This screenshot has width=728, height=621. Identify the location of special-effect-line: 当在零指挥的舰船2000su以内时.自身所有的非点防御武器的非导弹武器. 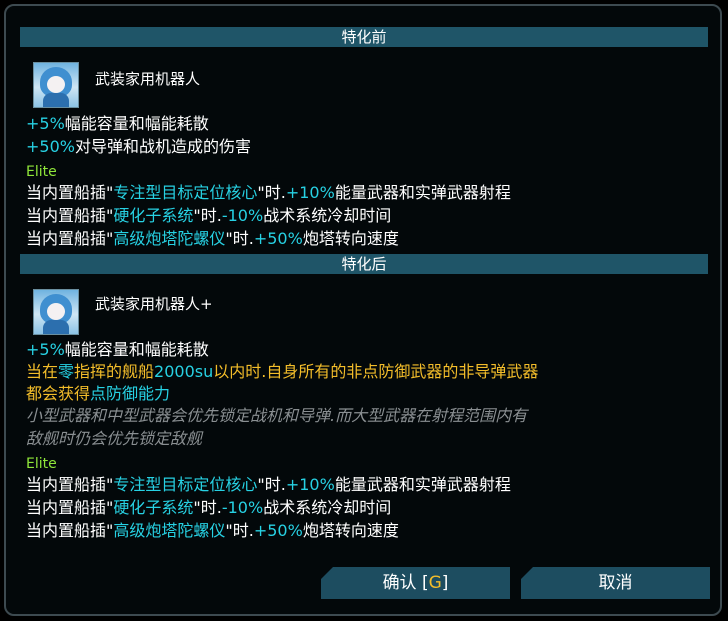
(282, 371).